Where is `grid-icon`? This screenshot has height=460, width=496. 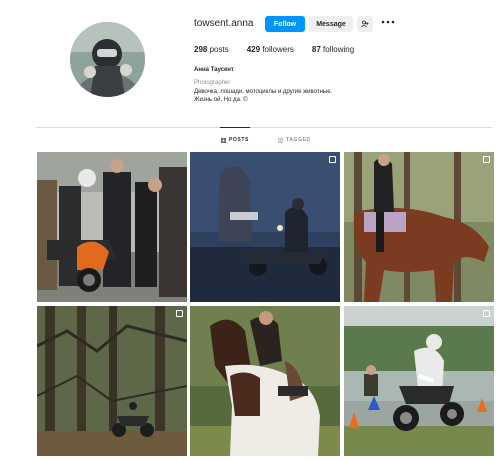 grid-icon is located at coordinates (223, 140).